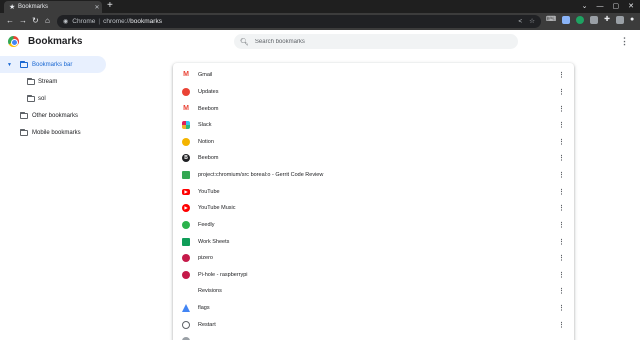 Image resolution: width=640 pixels, height=340 pixels. I want to click on bookmarks-header: Bookmarks 🔍︎ ⋮, so click(320, 42).